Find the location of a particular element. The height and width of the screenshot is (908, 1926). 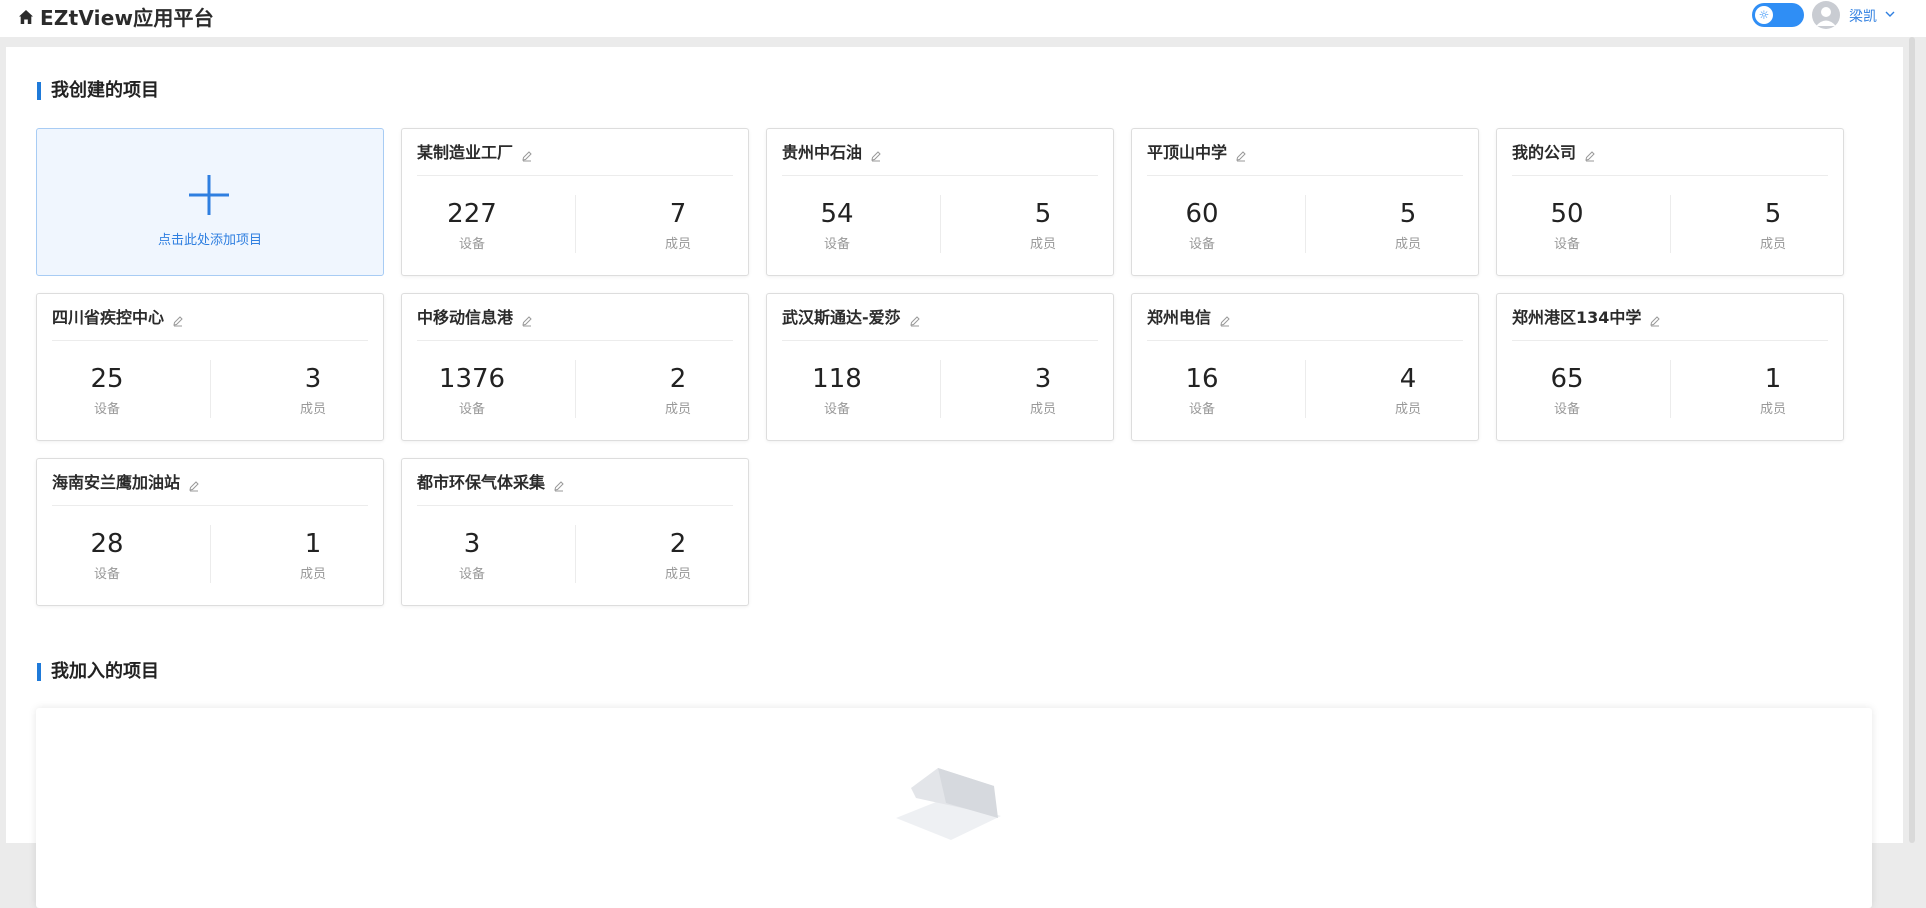

member-count: 2 is located at coordinates (678, 544).